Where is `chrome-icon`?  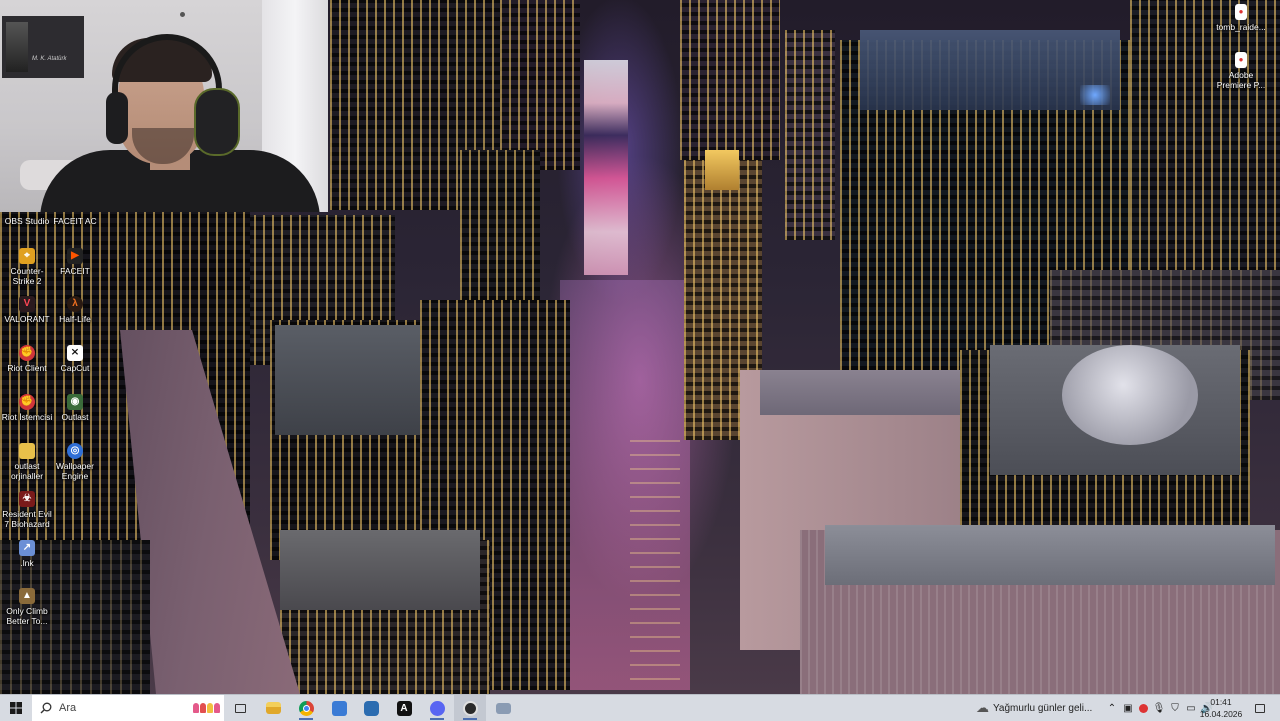
chrome-icon is located at coordinates (306, 708).